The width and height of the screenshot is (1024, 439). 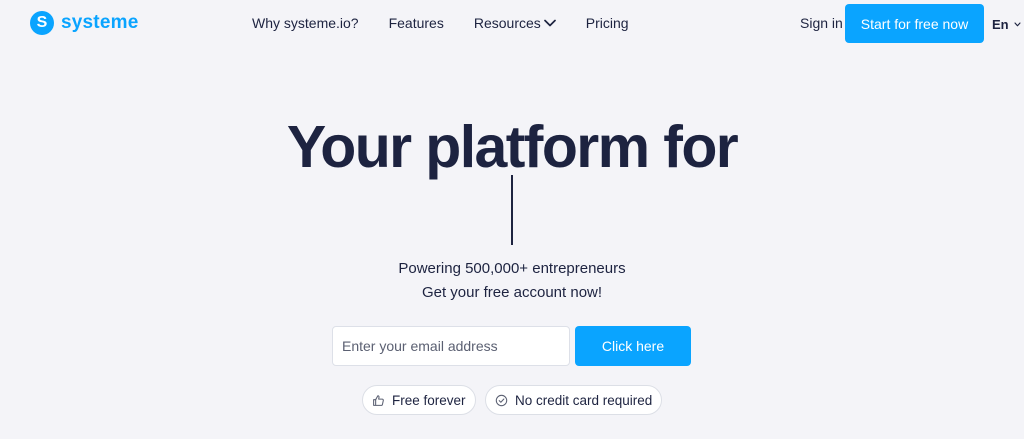 I want to click on language-selector: En, so click(x=1006, y=24).